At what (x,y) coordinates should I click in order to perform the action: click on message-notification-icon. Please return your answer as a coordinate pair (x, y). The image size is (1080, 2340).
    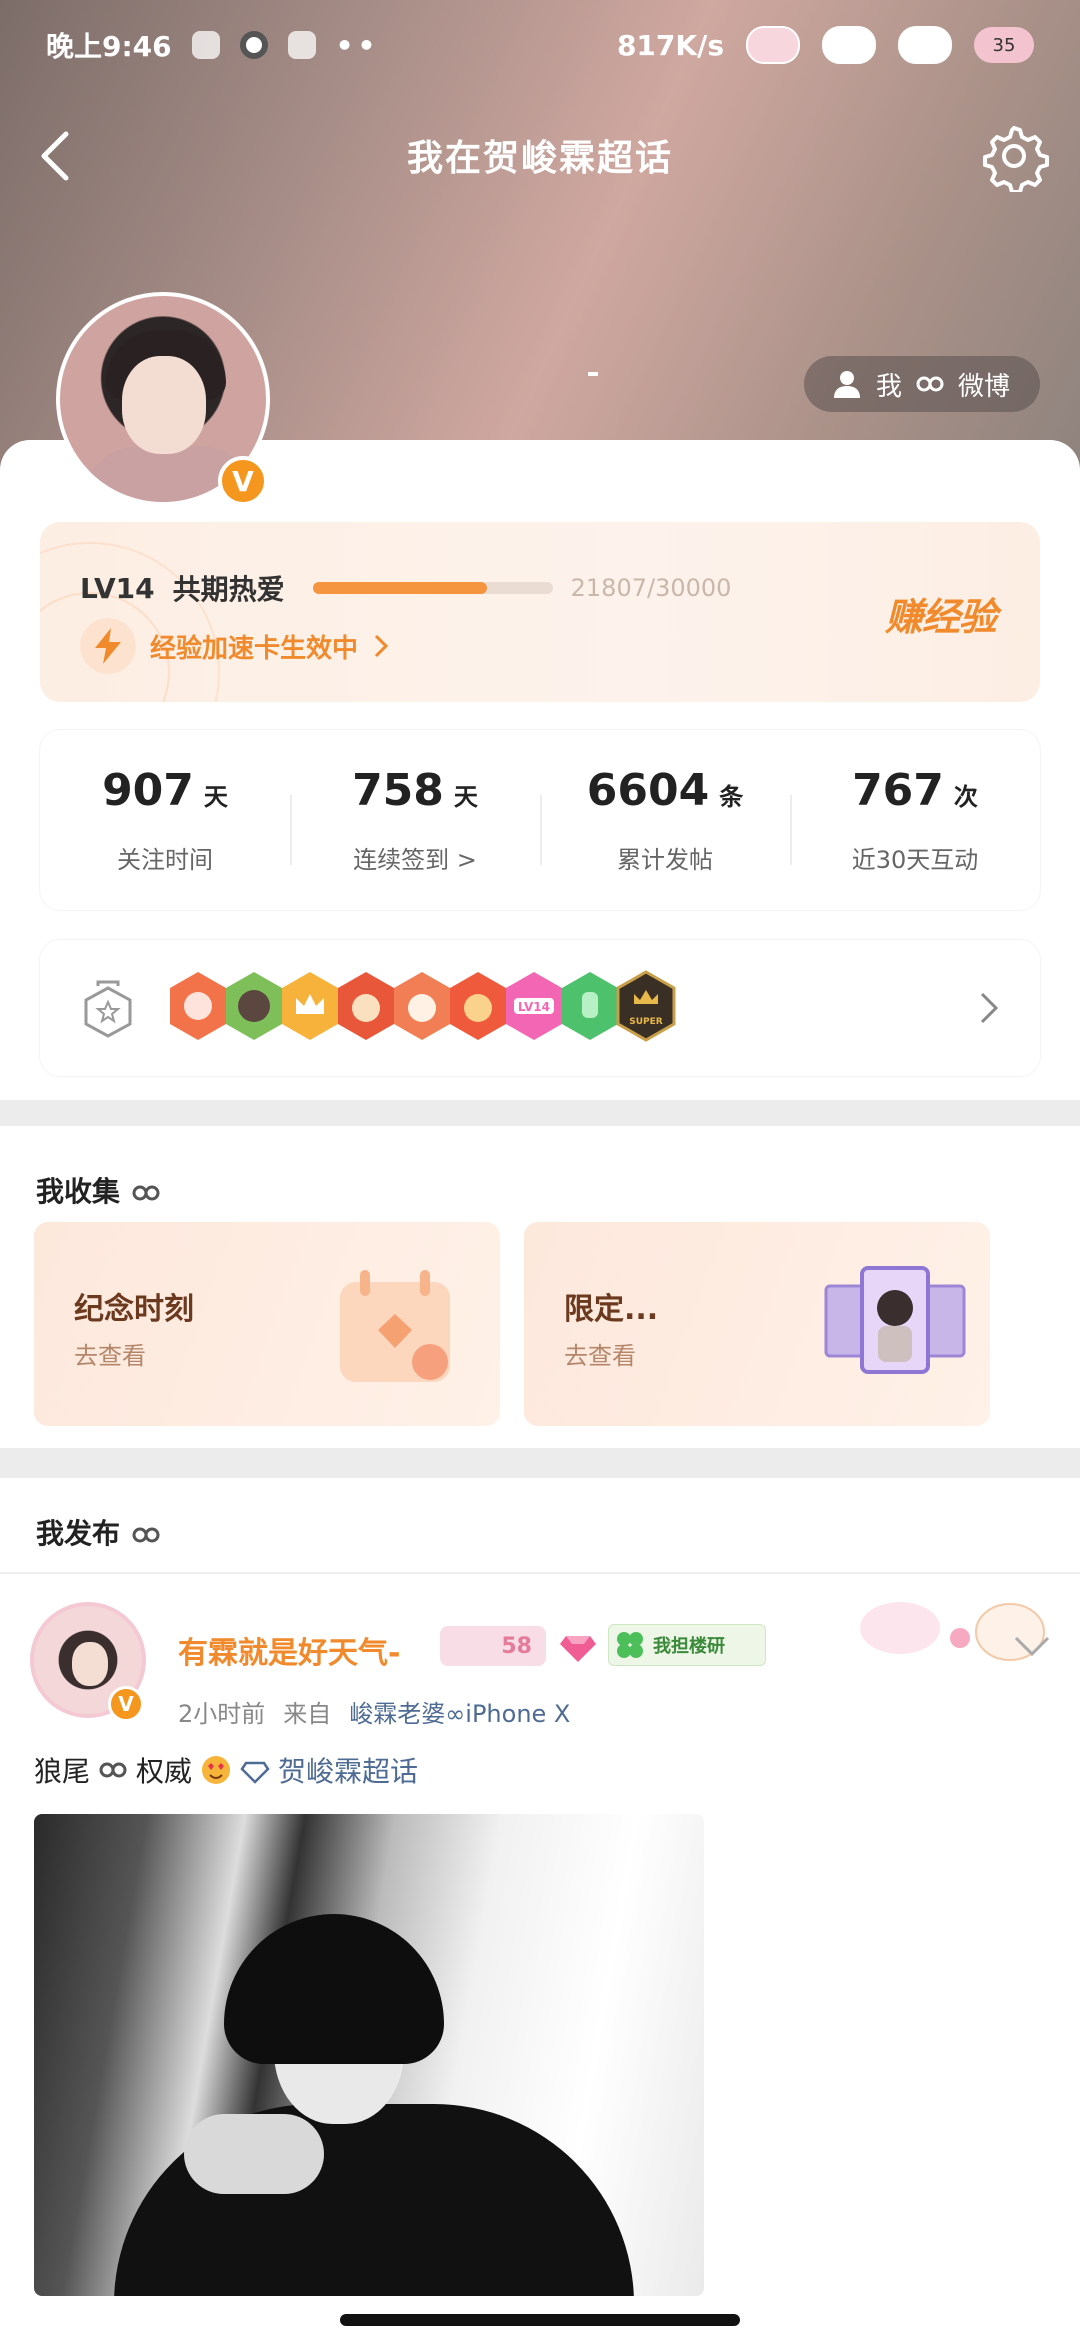
    Looking at the image, I should click on (301, 45).